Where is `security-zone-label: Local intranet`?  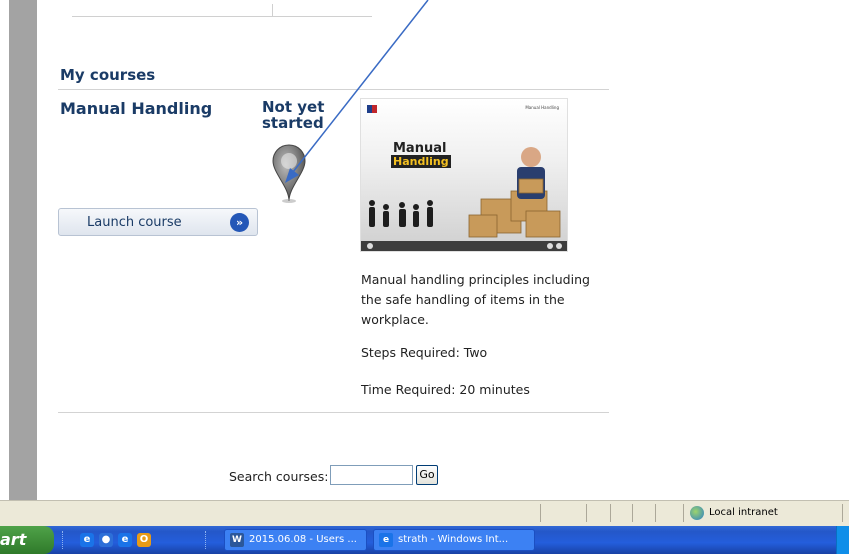 security-zone-label: Local intranet is located at coordinates (743, 512).